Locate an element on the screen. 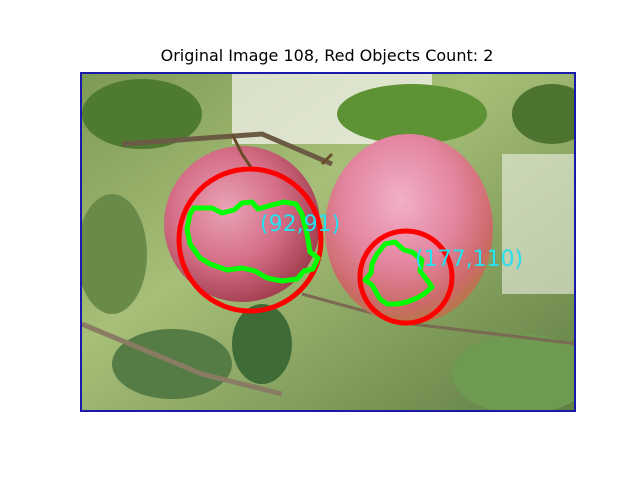  centroid-label: (92,91) is located at coordinates (300, 224).